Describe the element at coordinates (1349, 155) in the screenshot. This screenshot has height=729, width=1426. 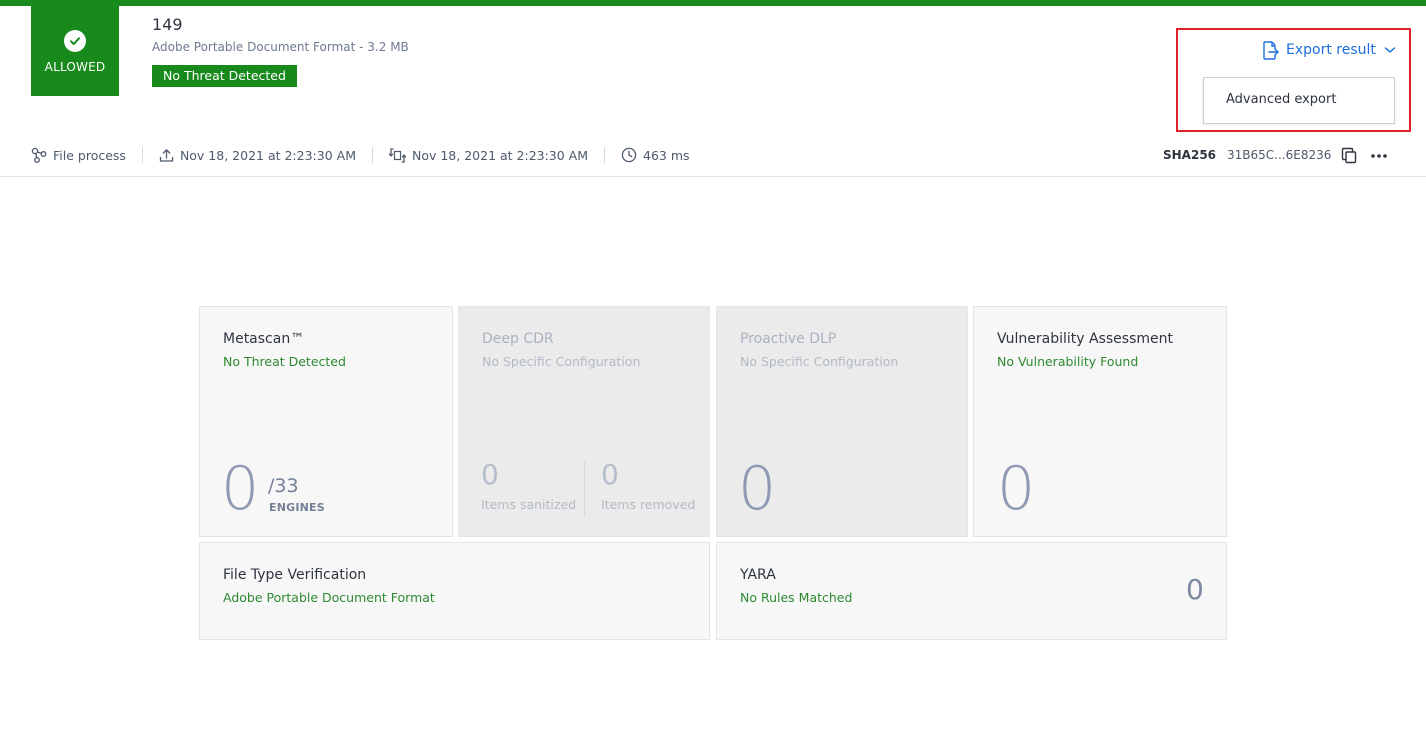
I see `copy-icon` at that location.